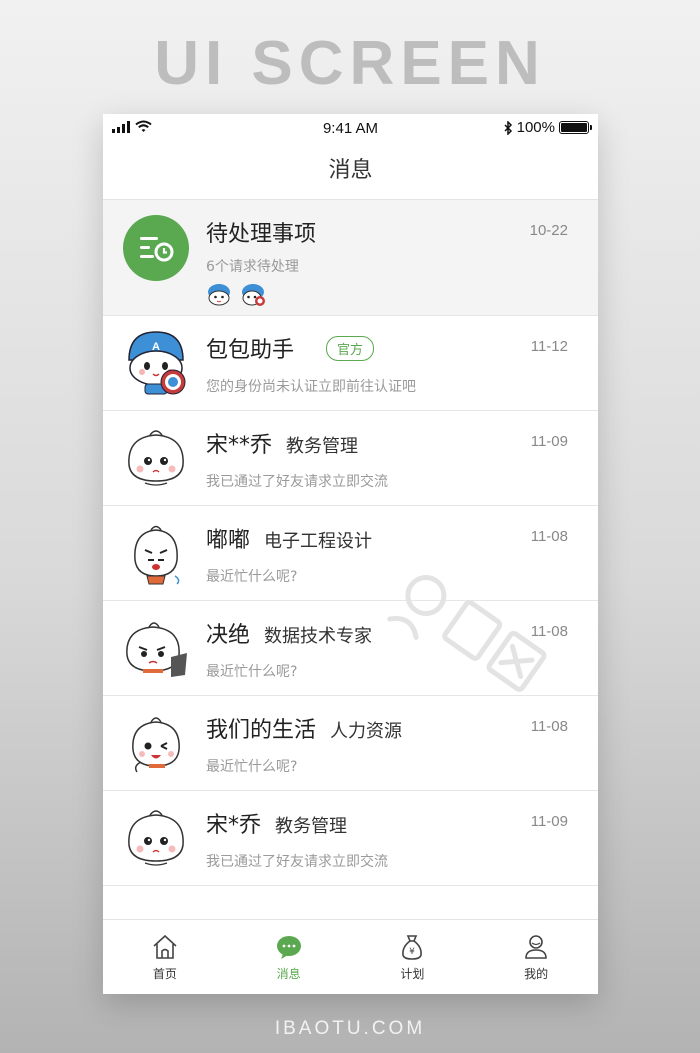 This screenshot has width=700, height=1053. I want to click on tab-profile: 我的, so click(536, 957).